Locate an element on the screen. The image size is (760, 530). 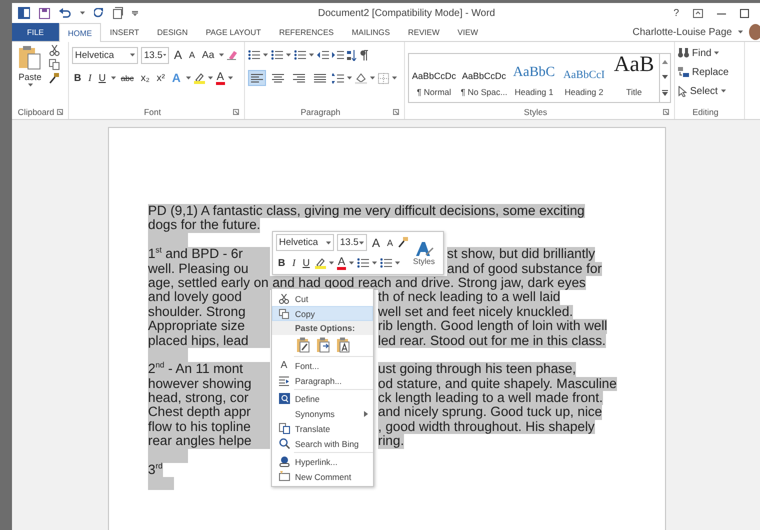
center-icon is located at coordinates (278, 78).